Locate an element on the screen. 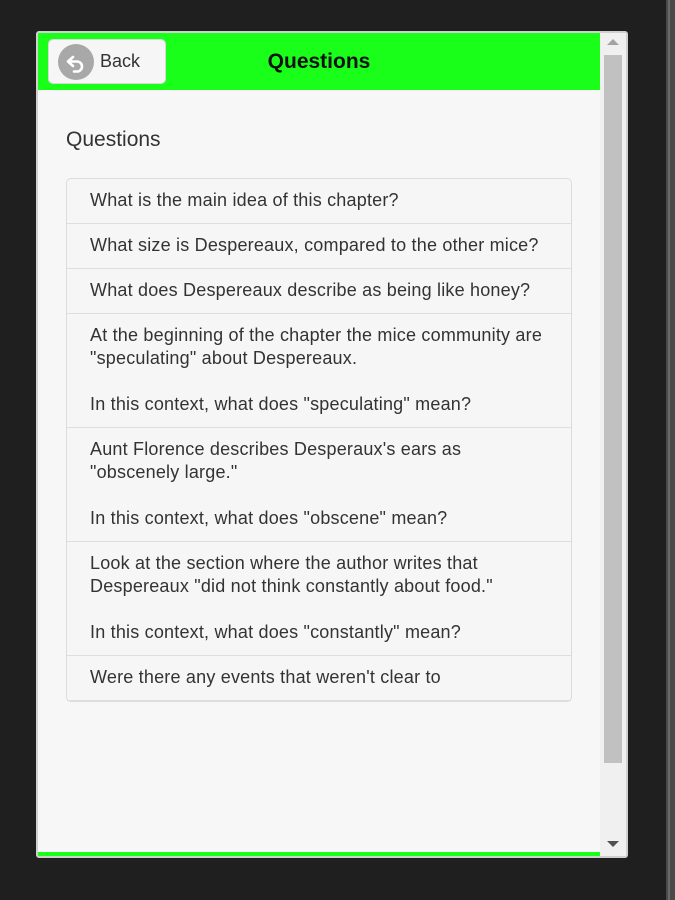 This screenshot has width=675, height=900. vertical-scrollbar is located at coordinates (613, 444).